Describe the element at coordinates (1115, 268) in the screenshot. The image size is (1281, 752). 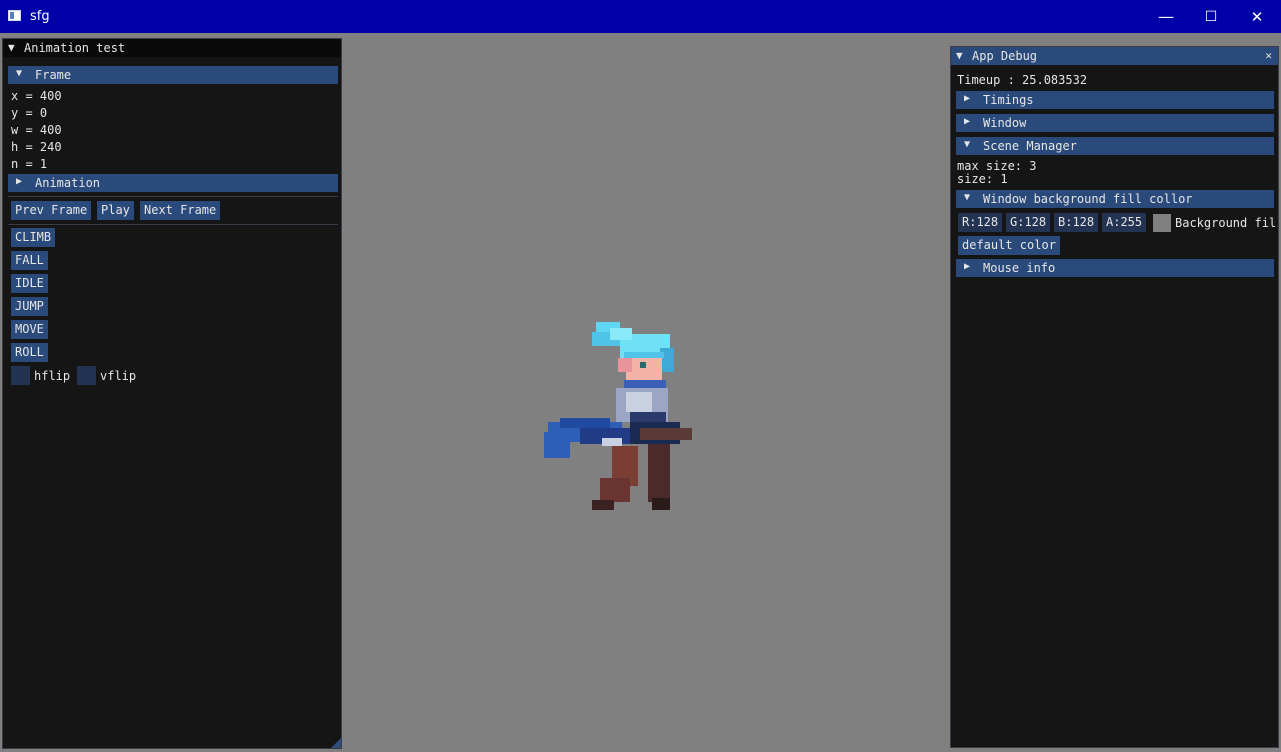
I see `mouse-info-header: ▶ Mouse info` at that location.